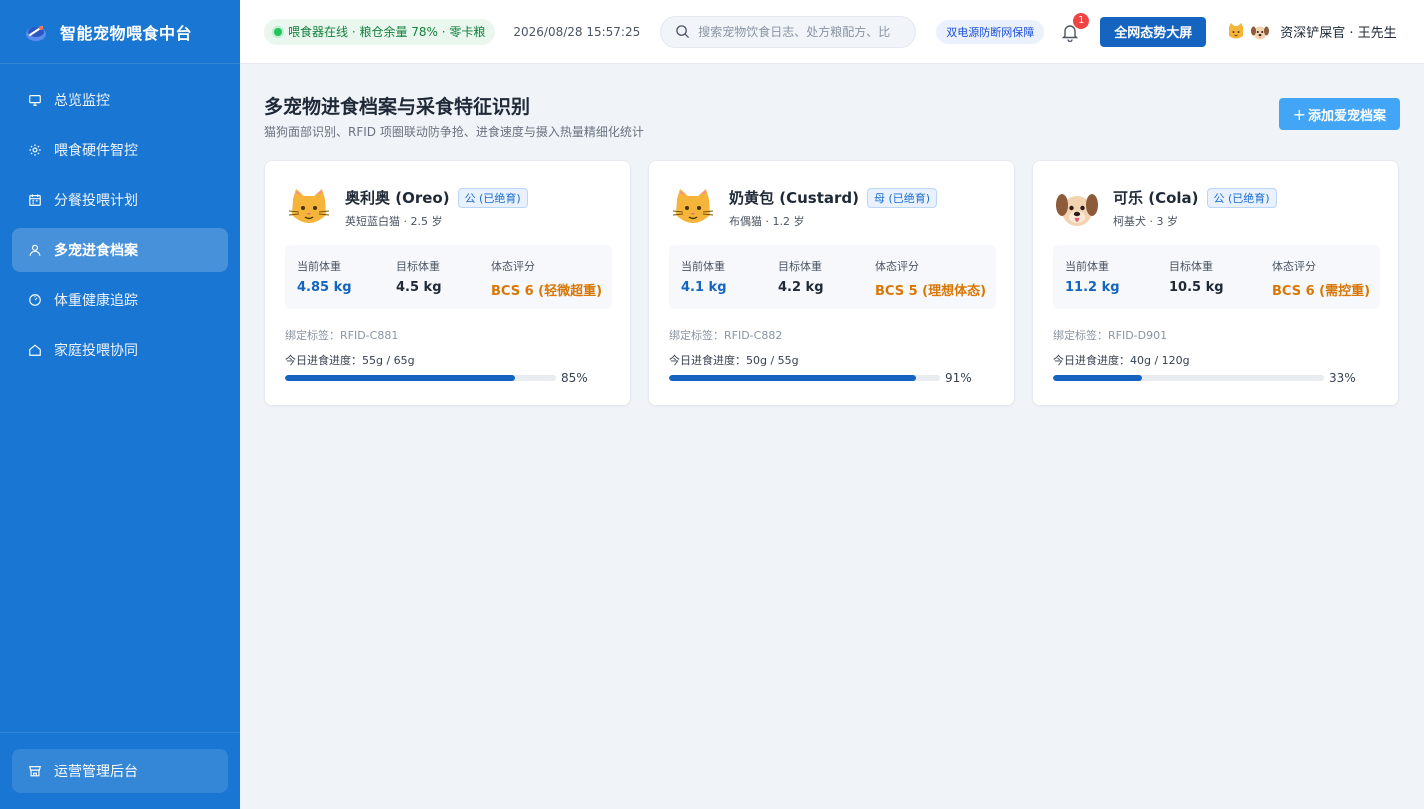 The width and height of the screenshot is (1424, 809). What do you see at coordinates (1236, 30) in the screenshot?
I see `cat-avatar-icon` at bounding box center [1236, 30].